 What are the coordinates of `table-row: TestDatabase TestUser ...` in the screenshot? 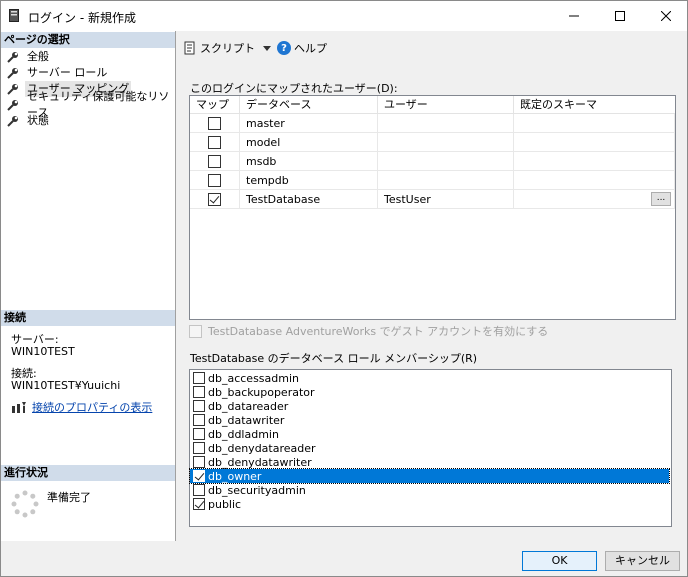 It's located at (432, 199).